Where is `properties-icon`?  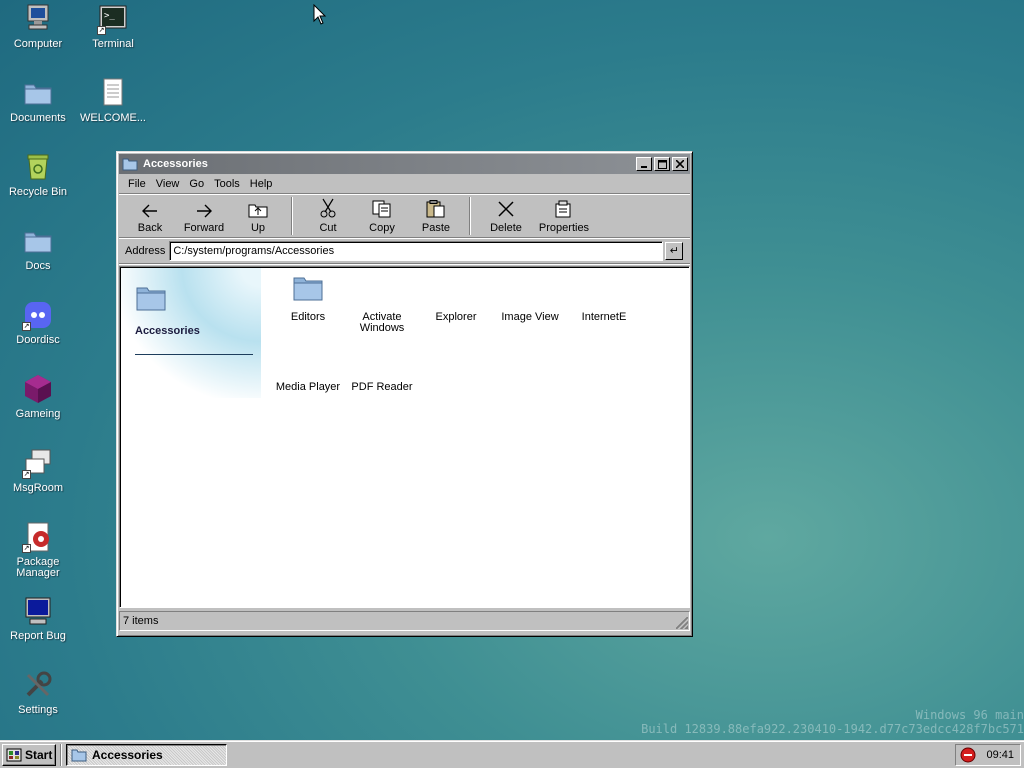 properties-icon is located at coordinates (563, 208).